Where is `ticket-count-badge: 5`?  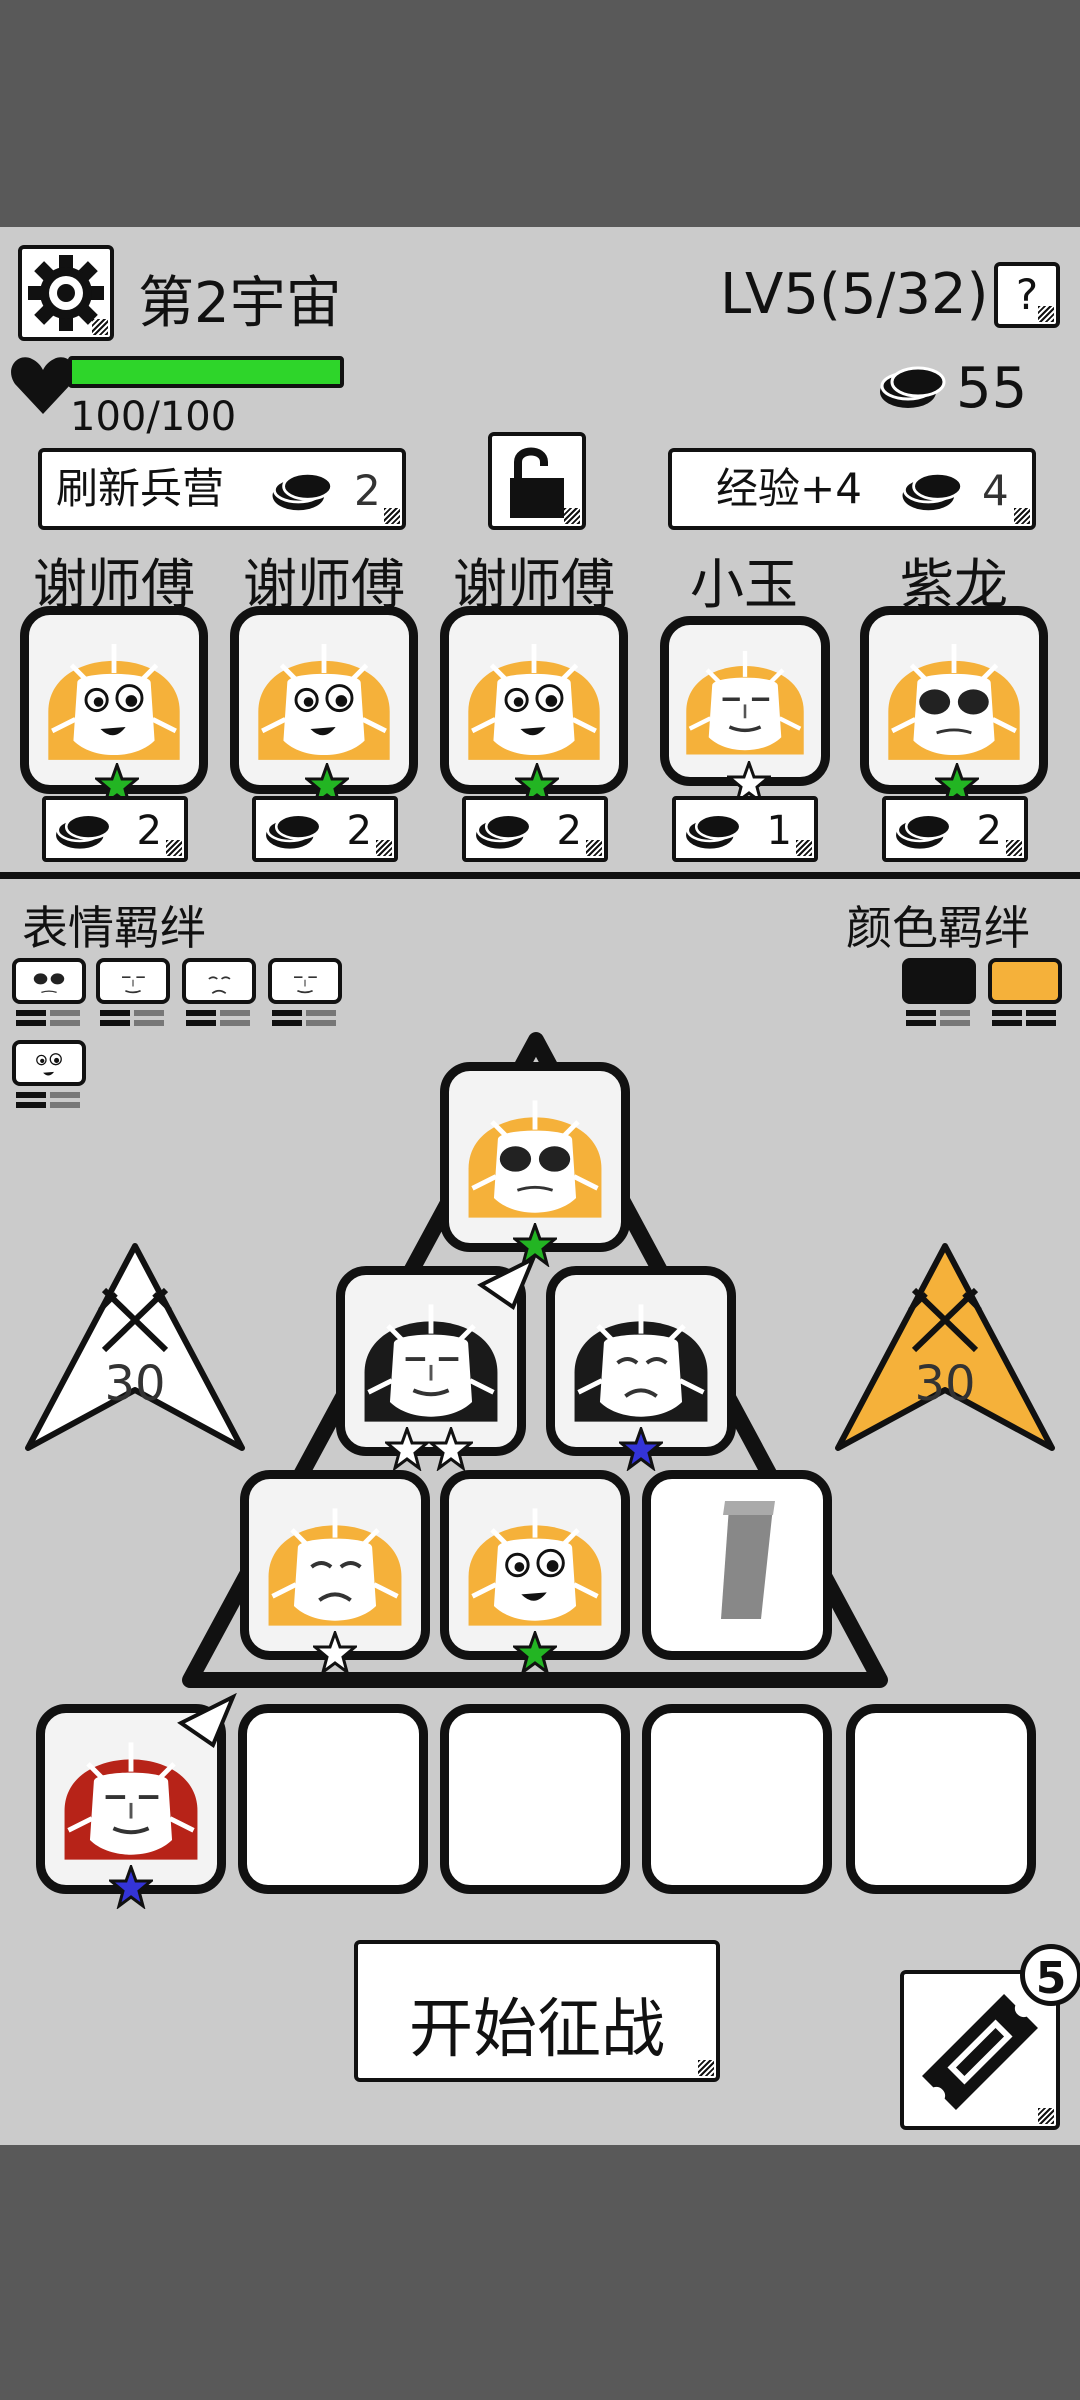
ticket-count-badge: 5 is located at coordinates (1050, 1975).